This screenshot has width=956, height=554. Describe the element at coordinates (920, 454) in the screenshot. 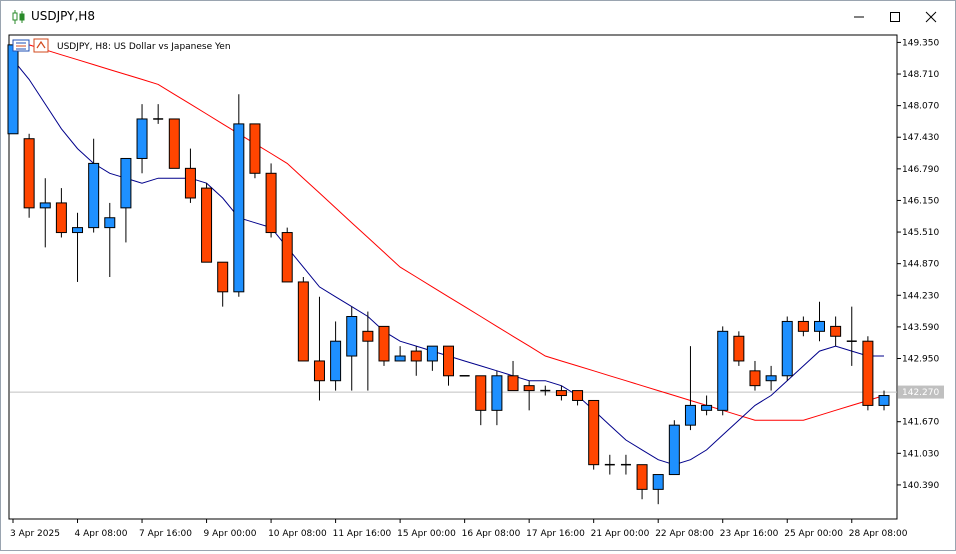

I see `y-tick-label: 141.030` at that location.